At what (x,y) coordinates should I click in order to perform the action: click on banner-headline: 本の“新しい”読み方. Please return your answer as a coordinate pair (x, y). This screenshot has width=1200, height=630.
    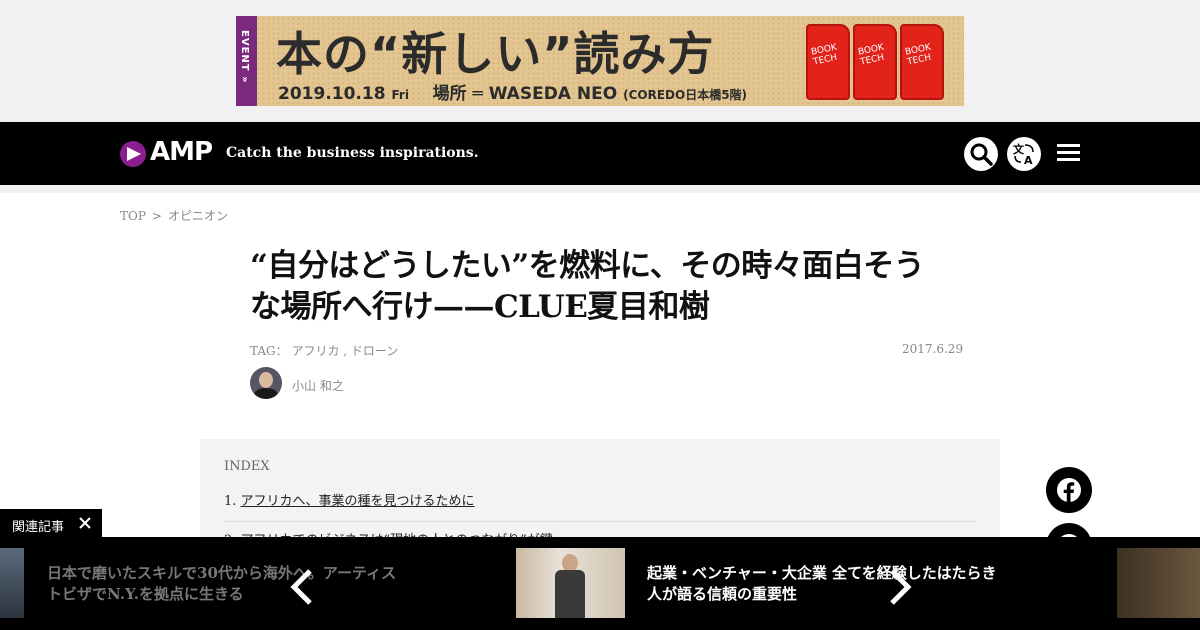
    Looking at the image, I should click on (495, 54).